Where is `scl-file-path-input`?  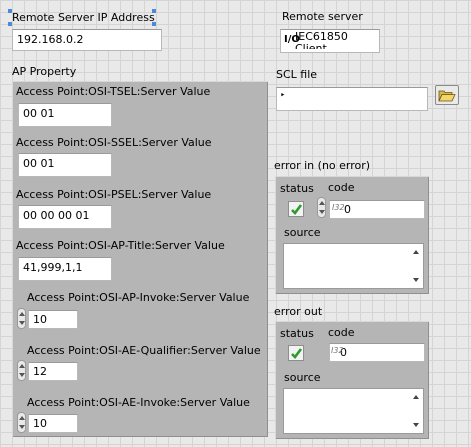
scl-file-path-input is located at coordinates (352, 99).